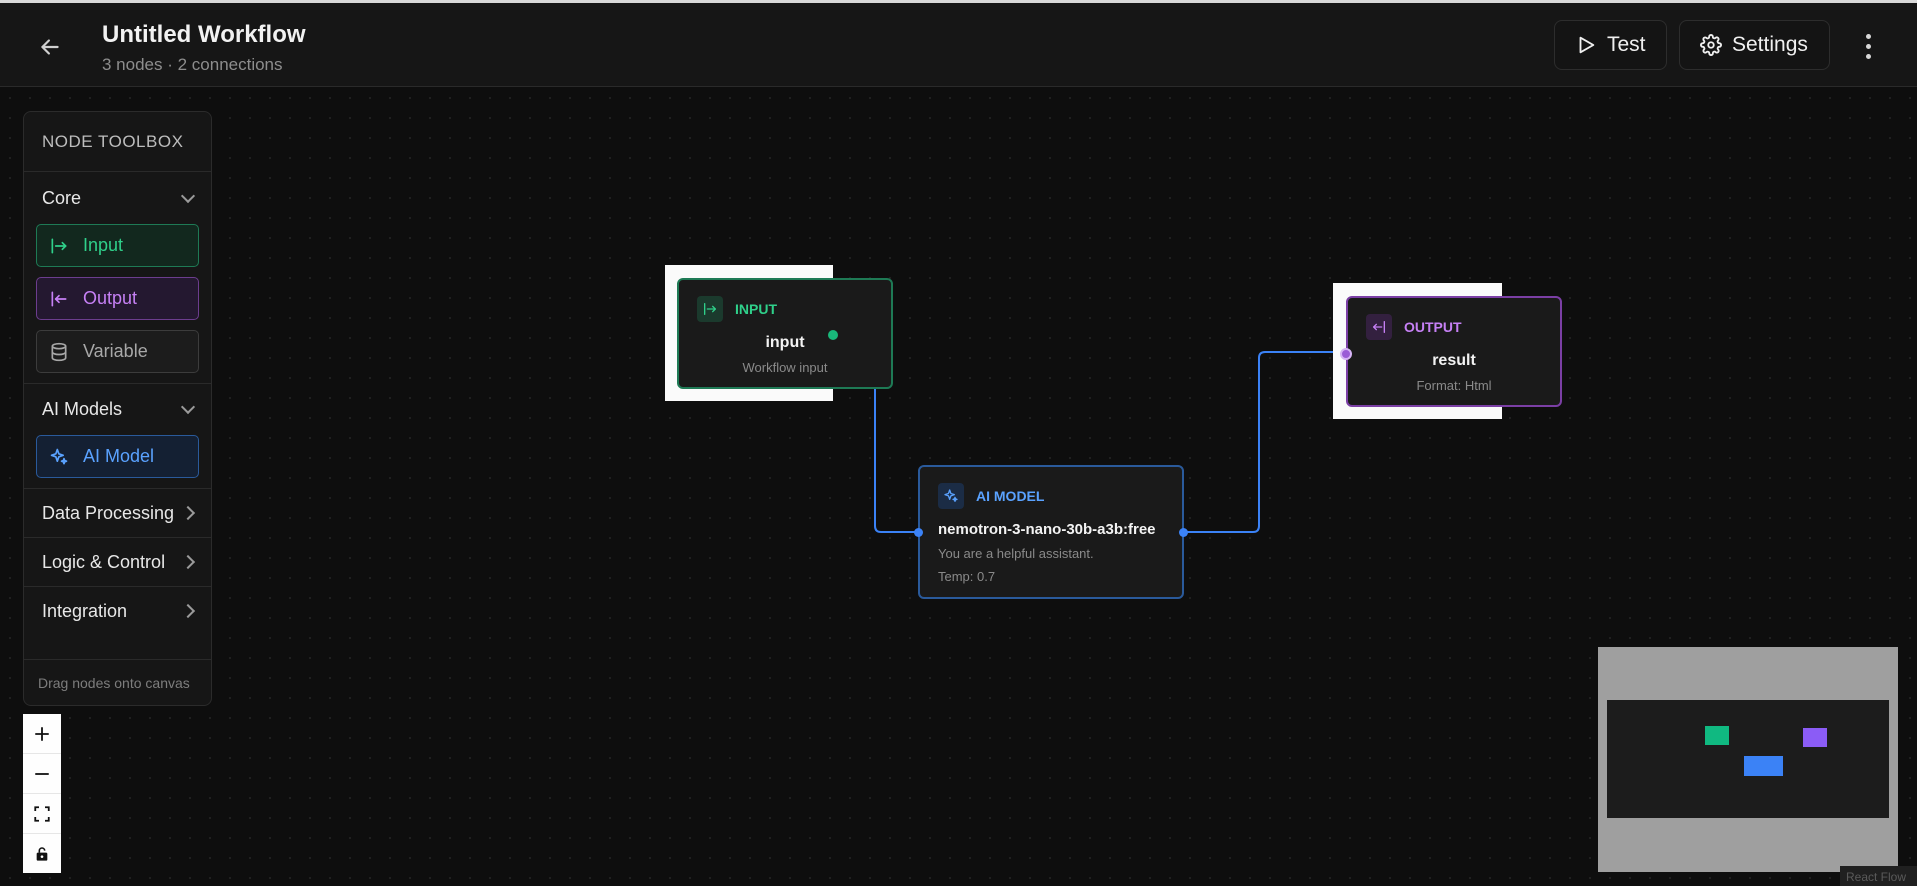 The image size is (1917, 886). Describe the element at coordinates (117, 682) in the screenshot. I see `toolbox-hint: Drag nodes onto canvas` at that location.